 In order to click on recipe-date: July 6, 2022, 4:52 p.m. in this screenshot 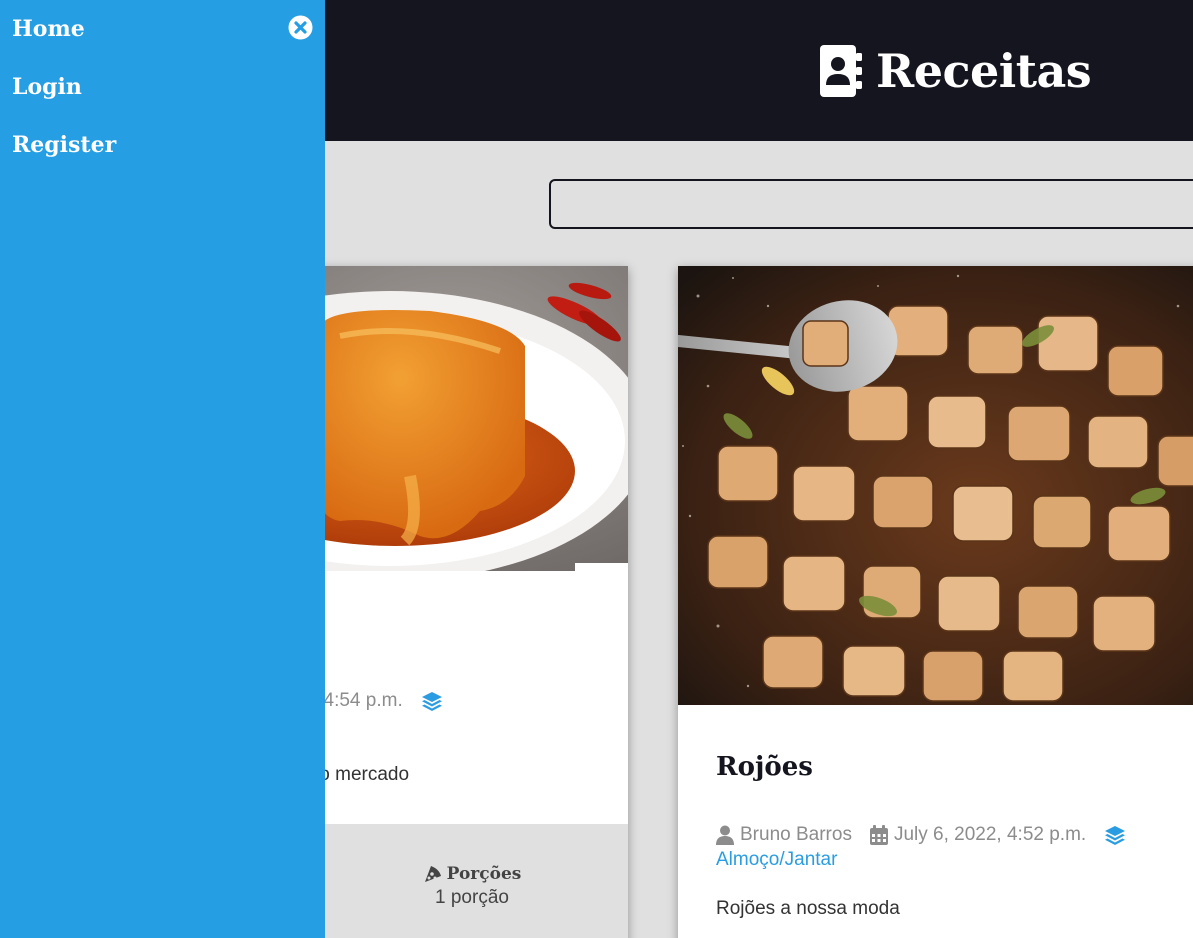, I will do `click(990, 834)`.